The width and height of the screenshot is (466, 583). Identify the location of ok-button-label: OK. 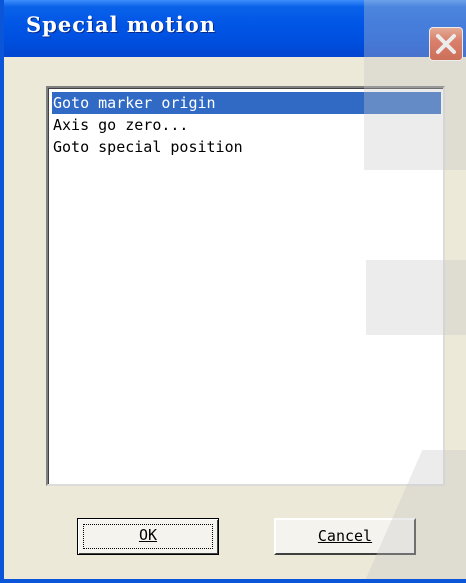
(148, 535).